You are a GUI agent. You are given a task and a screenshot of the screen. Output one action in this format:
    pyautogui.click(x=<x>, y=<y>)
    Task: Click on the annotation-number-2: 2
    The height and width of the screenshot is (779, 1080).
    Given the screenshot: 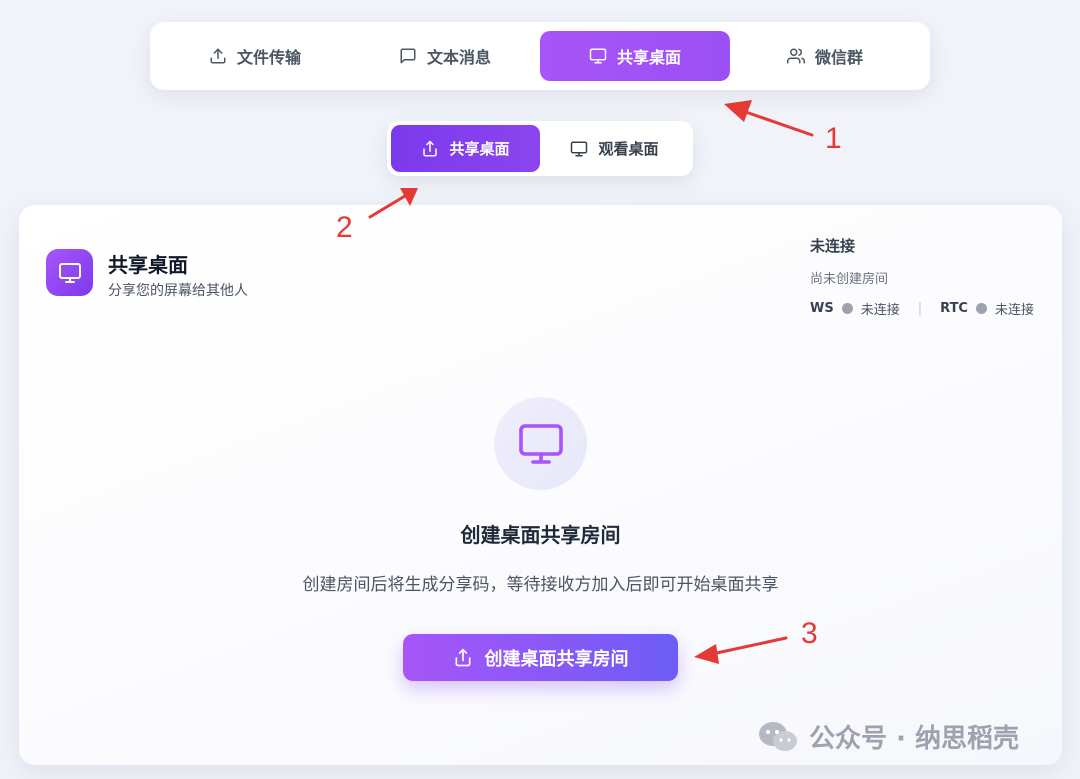 What is the action you would take?
    pyautogui.click(x=344, y=227)
    